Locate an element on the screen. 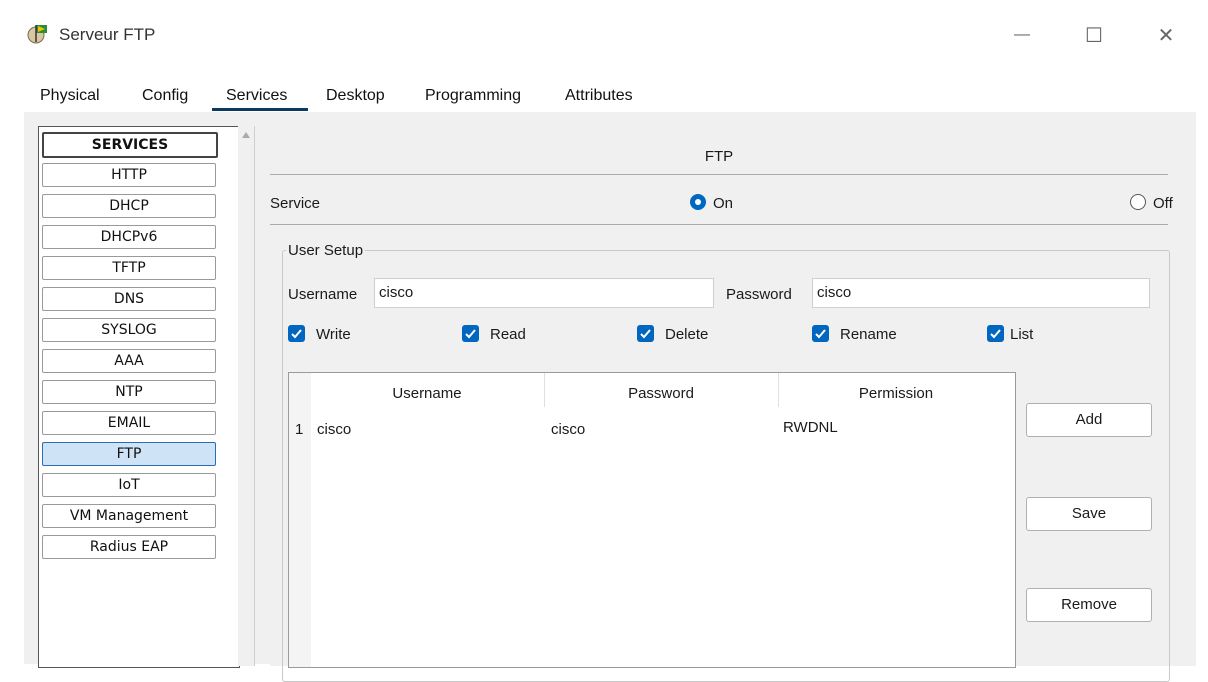  service-vm-management: VM Management is located at coordinates (129, 516).